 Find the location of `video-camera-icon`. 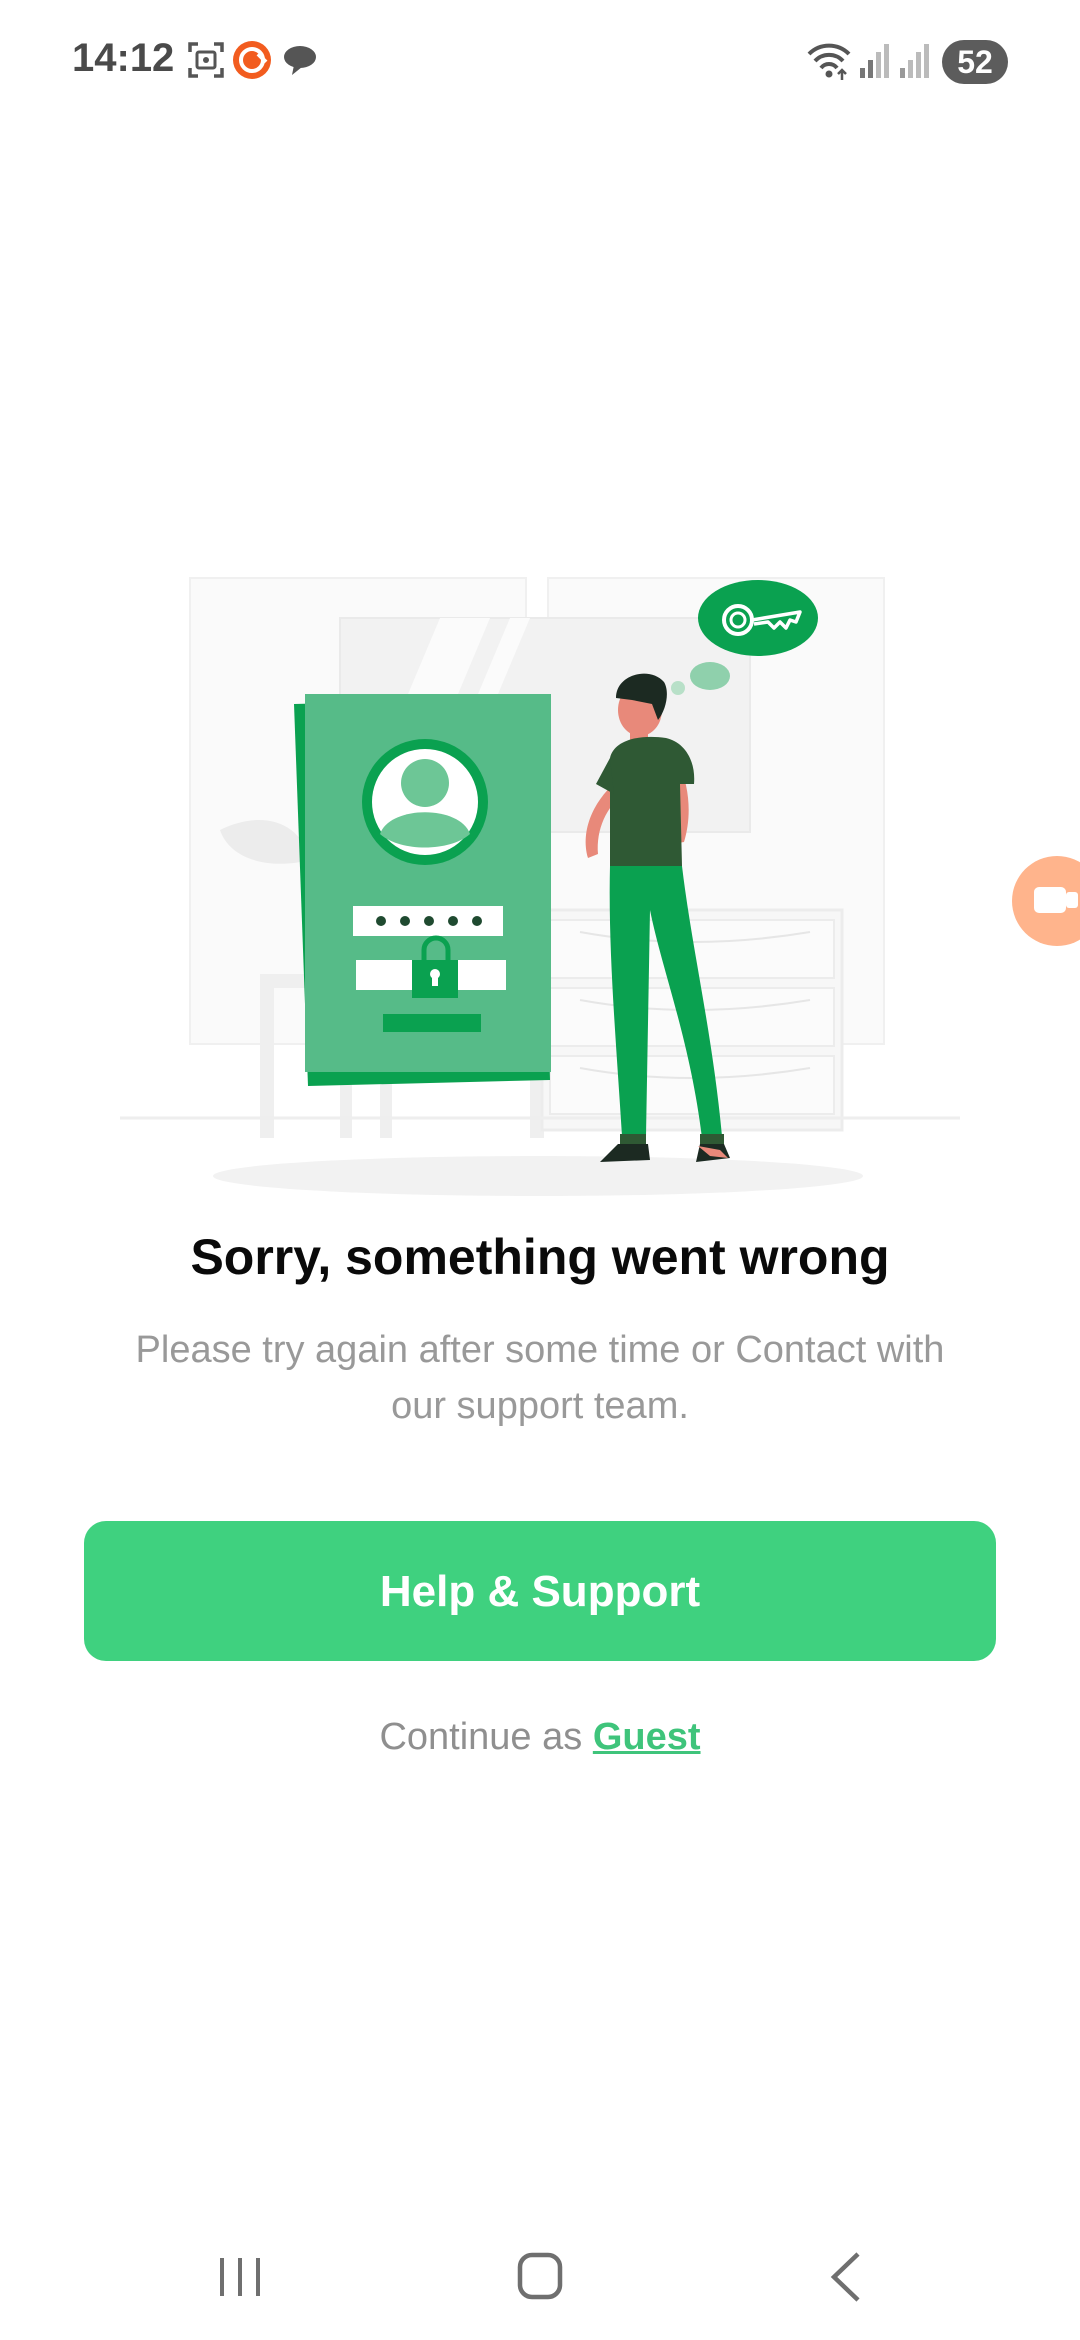

video-camera-icon is located at coordinates (1050, 900).